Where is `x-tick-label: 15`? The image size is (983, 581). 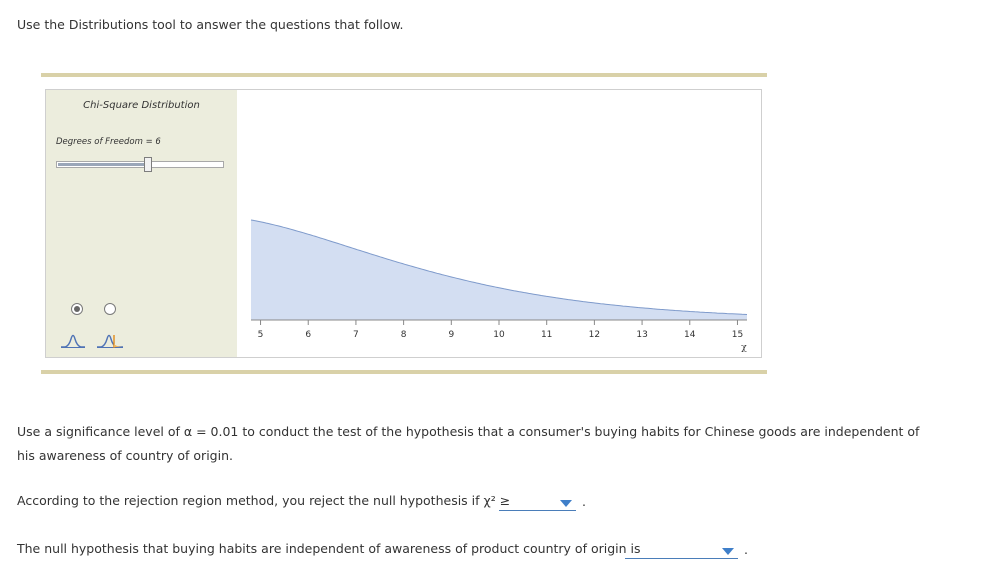
x-tick-label: 15 is located at coordinates (737, 335).